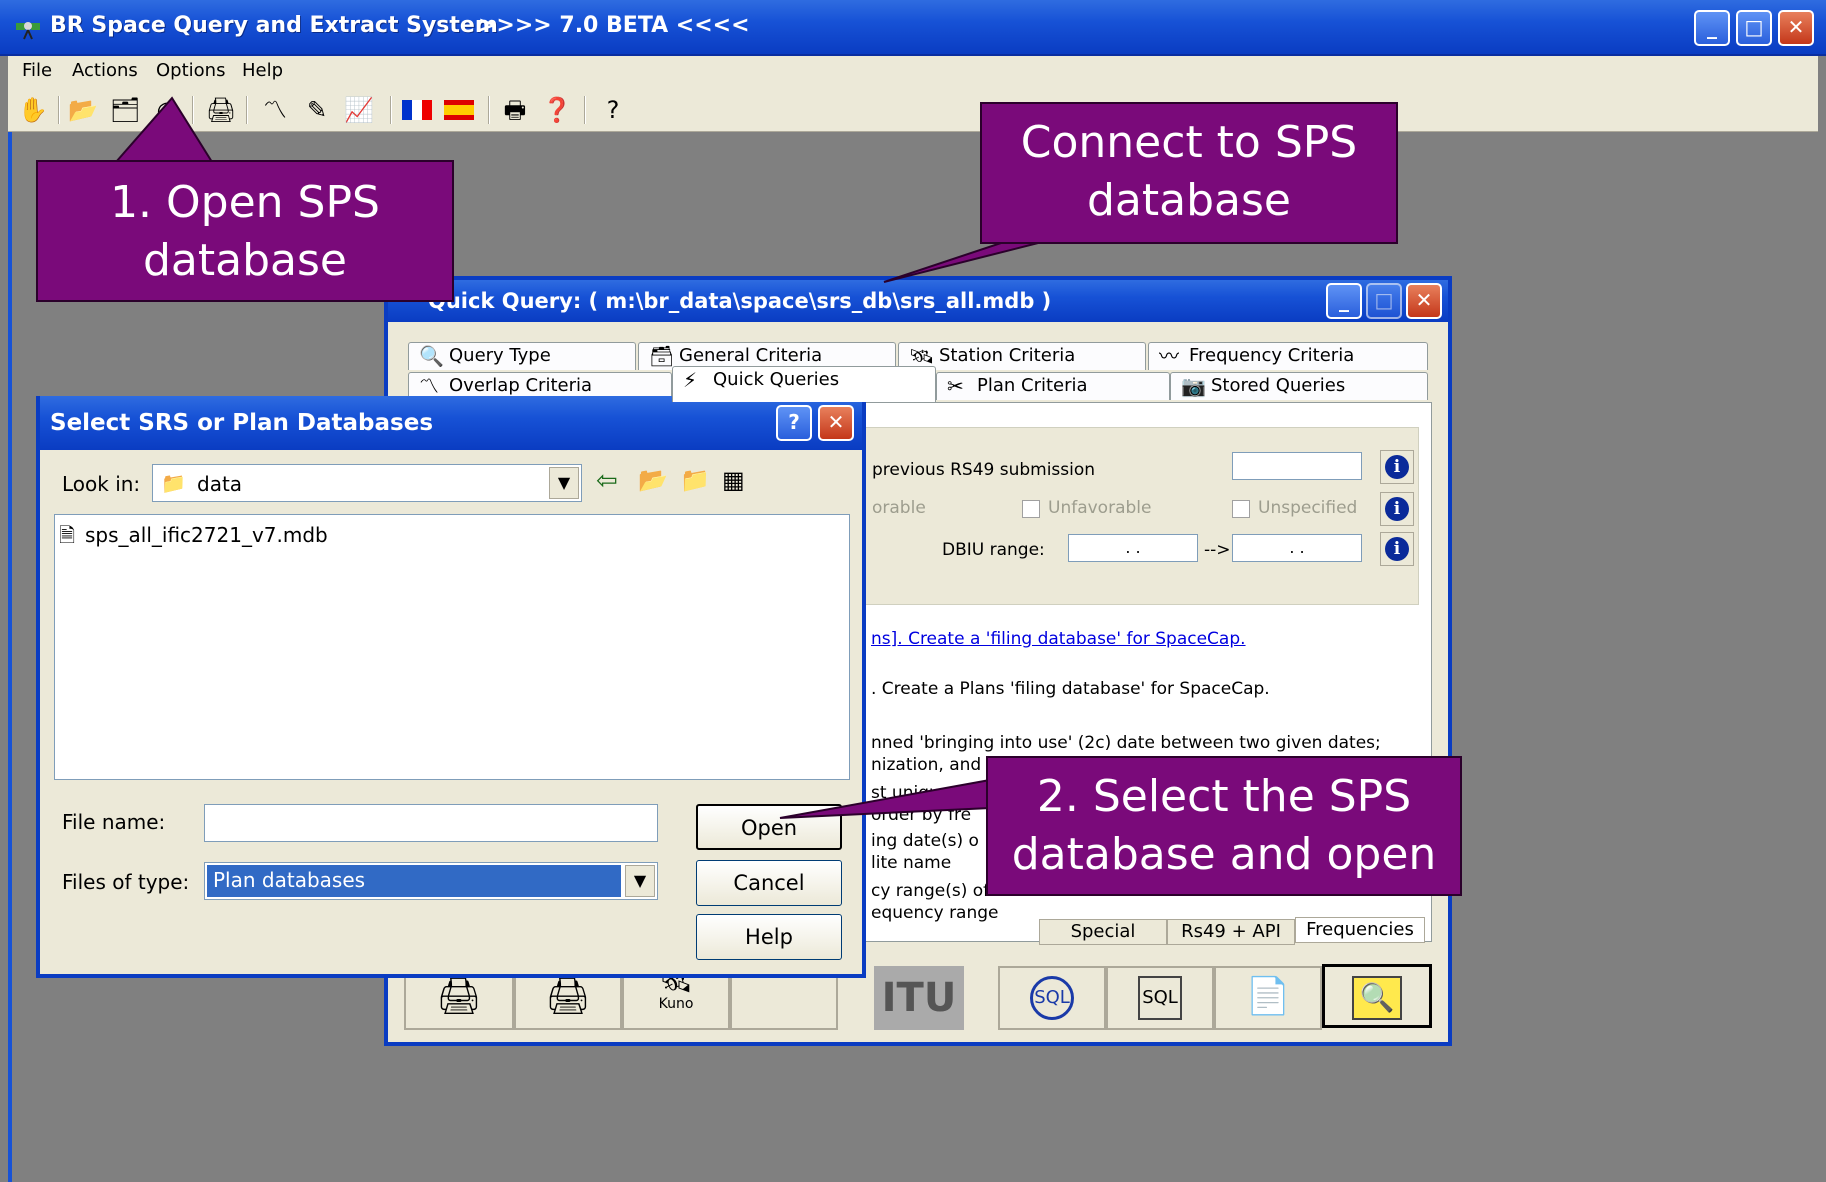 The height and width of the screenshot is (1182, 1826). Describe the element at coordinates (967, 261) in the screenshot. I see `callout-pointer-connect` at that location.